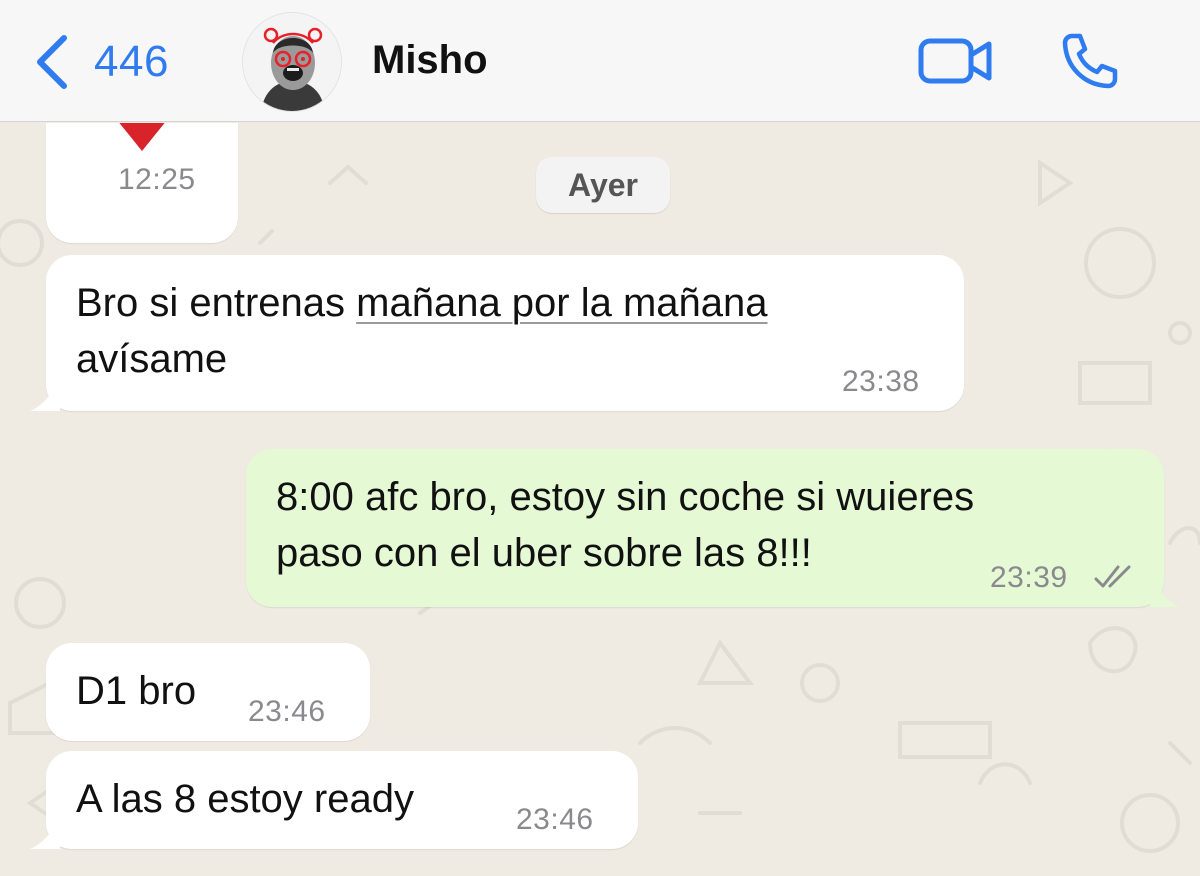 This screenshot has height=876, width=1200. Describe the element at coordinates (131, 61) in the screenshot. I see `unread-count: 446` at that location.